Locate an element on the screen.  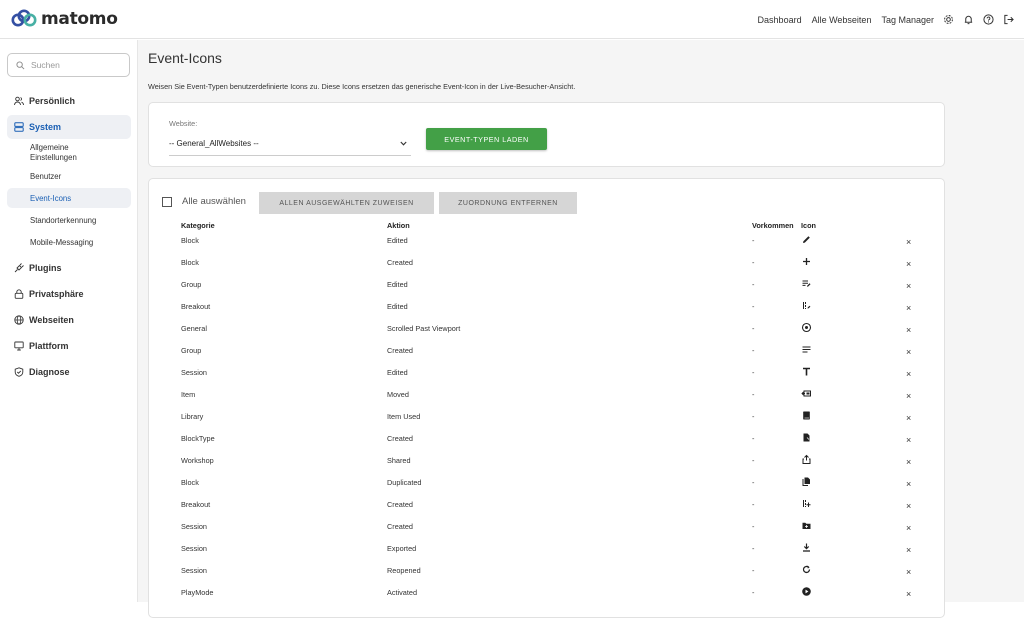
list-edit-icon is located at coordinates (806, 283).